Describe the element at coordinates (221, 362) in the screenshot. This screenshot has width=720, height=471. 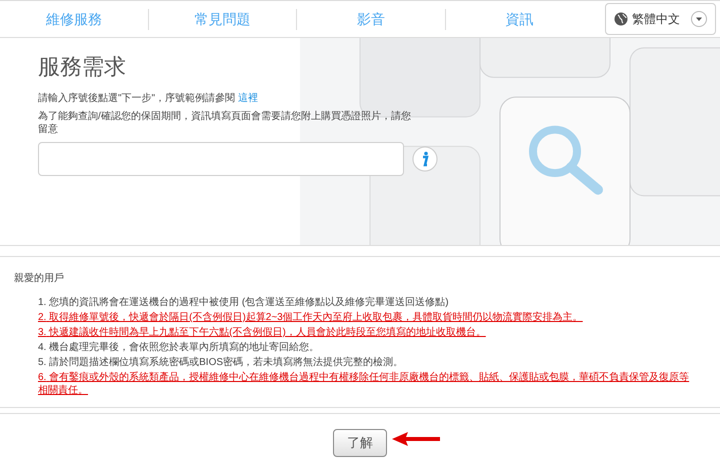
I see `notice-item: 5. 請於問題描述欄位填寫系統密碼或BIOS密碼，若未填寫將無法提供完整的檢測。` at that location.